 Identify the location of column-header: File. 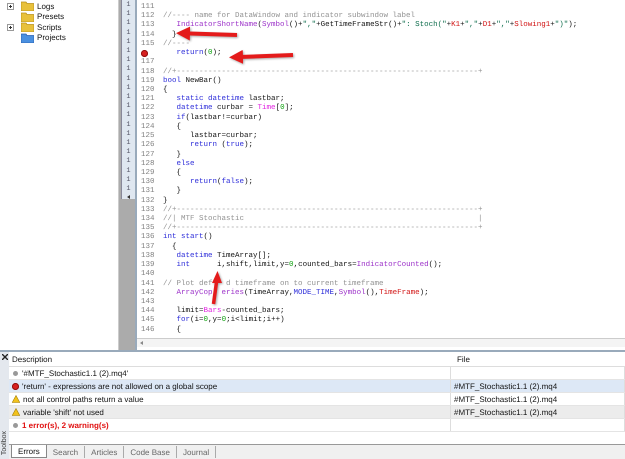
(539, 359).